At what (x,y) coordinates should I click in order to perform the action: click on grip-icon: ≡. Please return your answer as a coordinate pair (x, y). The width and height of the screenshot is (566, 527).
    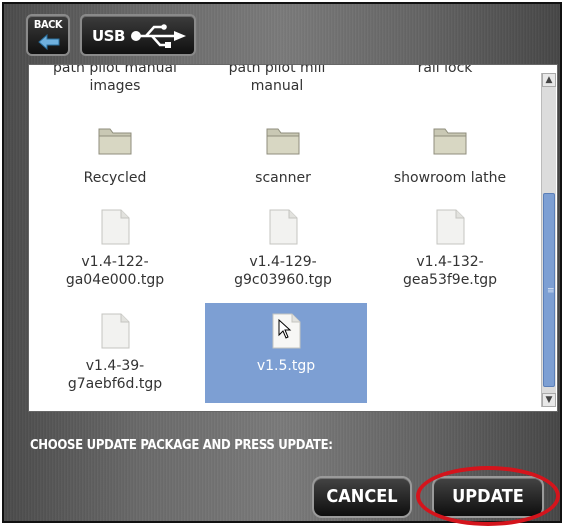
    Looking at the image, I should click on (551, 291).